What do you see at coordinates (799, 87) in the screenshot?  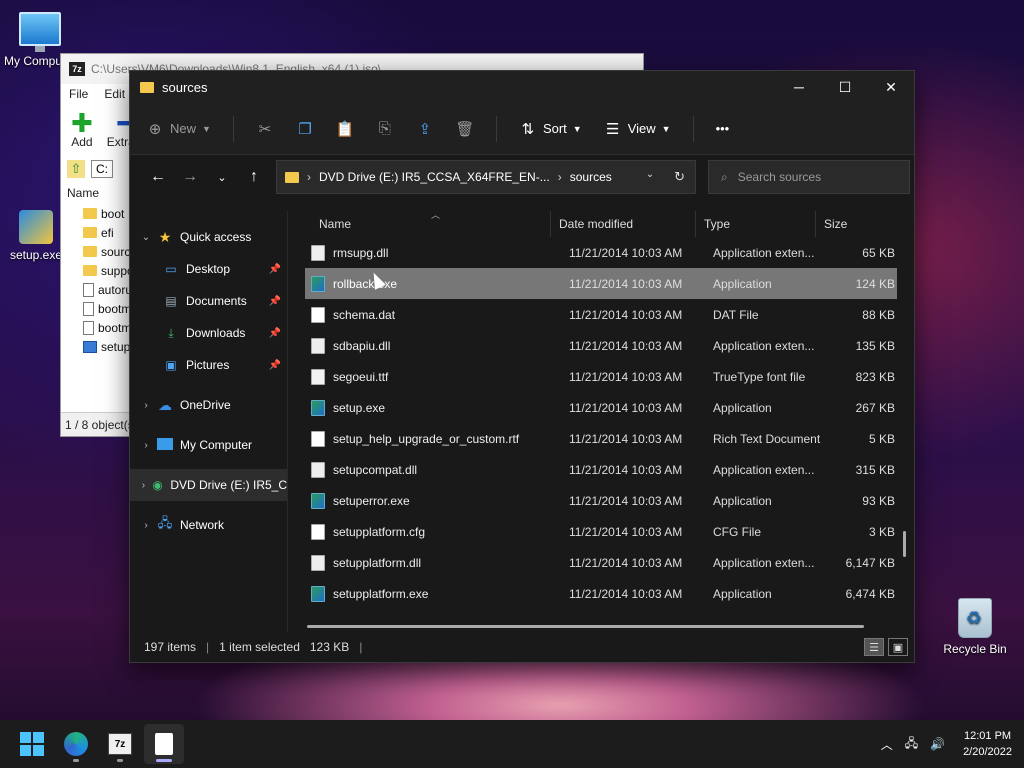 I see `minimize-button: ─` at bounding box center [799, 87].